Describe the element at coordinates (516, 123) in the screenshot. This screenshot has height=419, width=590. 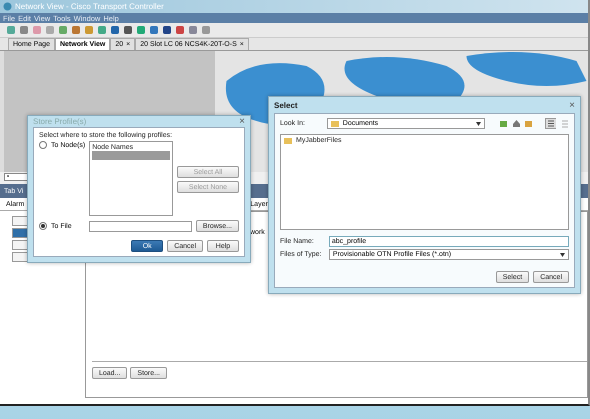
I see `home-icon` at that location.